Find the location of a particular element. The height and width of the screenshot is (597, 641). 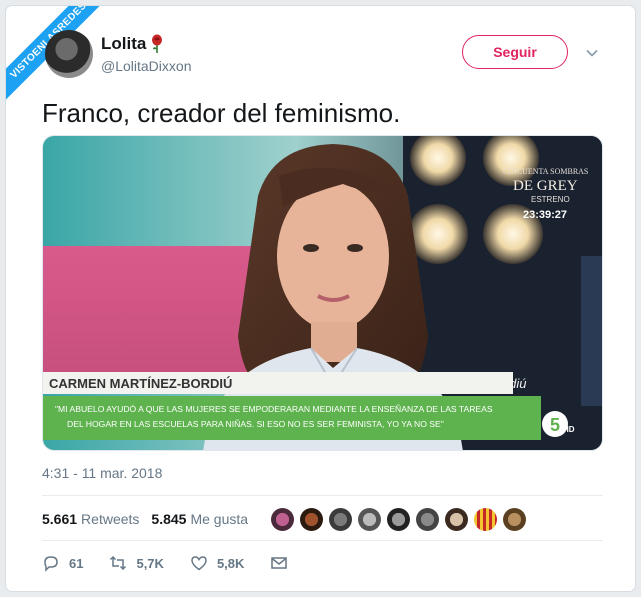

retweet-button: 5,7K is located at coordinates (136, 563).